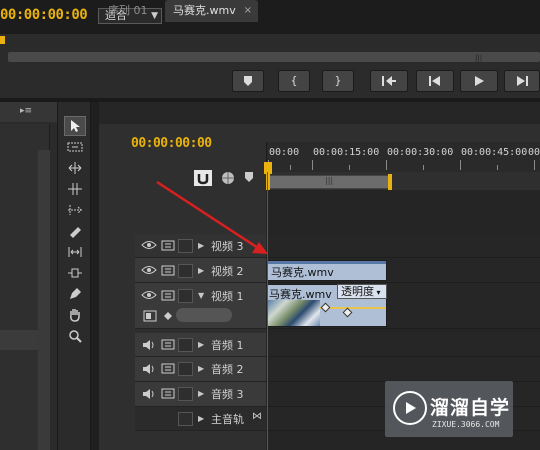  I want to click on watermark-text: 溜溜自学, so click(470, 408).